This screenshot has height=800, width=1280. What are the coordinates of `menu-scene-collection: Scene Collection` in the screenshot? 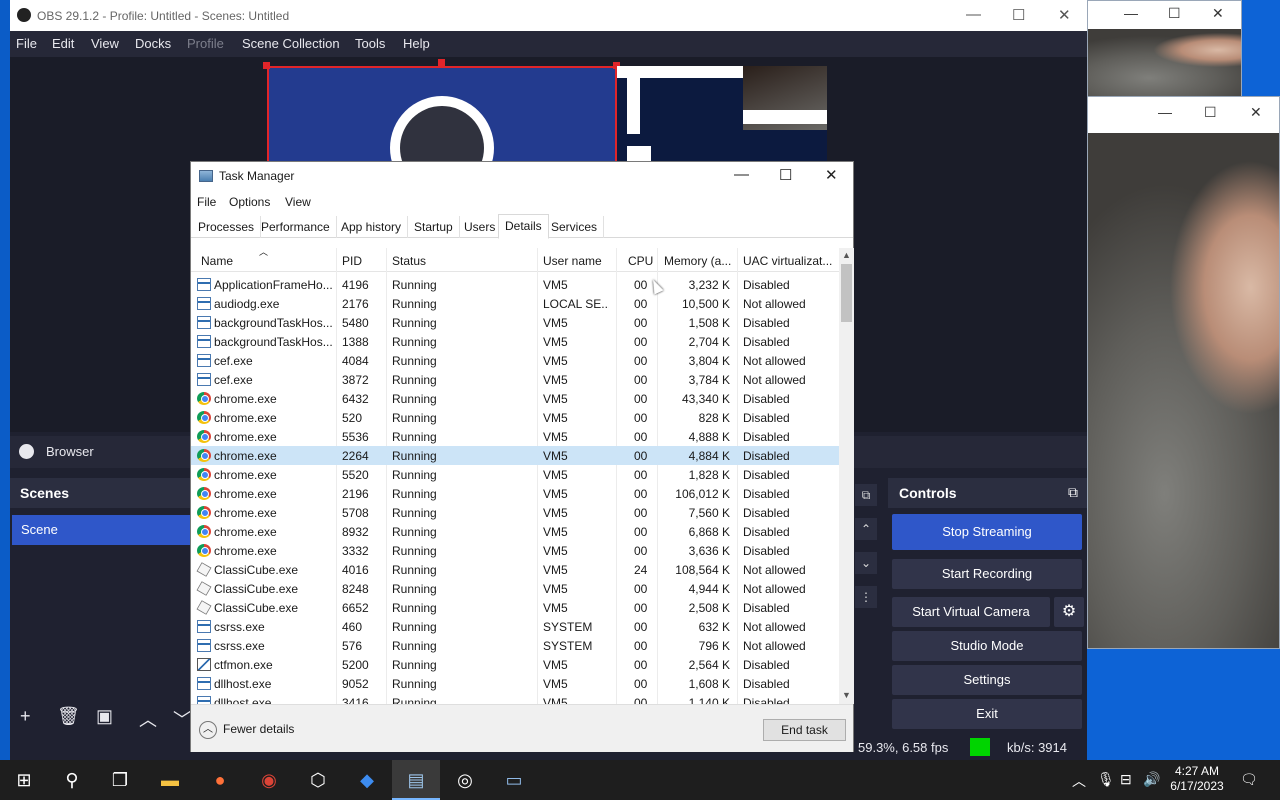 It's located at (291, 43).